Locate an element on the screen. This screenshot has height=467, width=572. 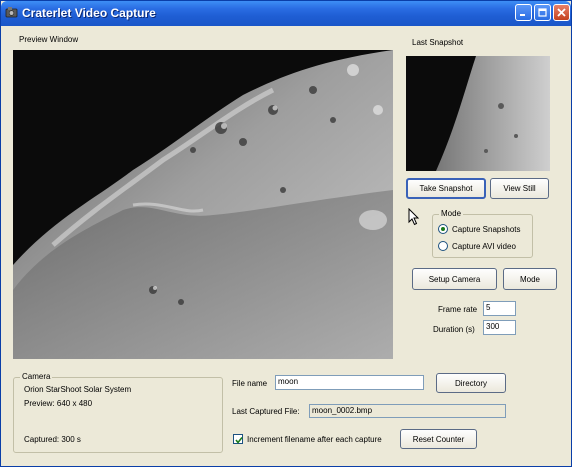
duration-field: 300 is located at coordinates (499, 327).